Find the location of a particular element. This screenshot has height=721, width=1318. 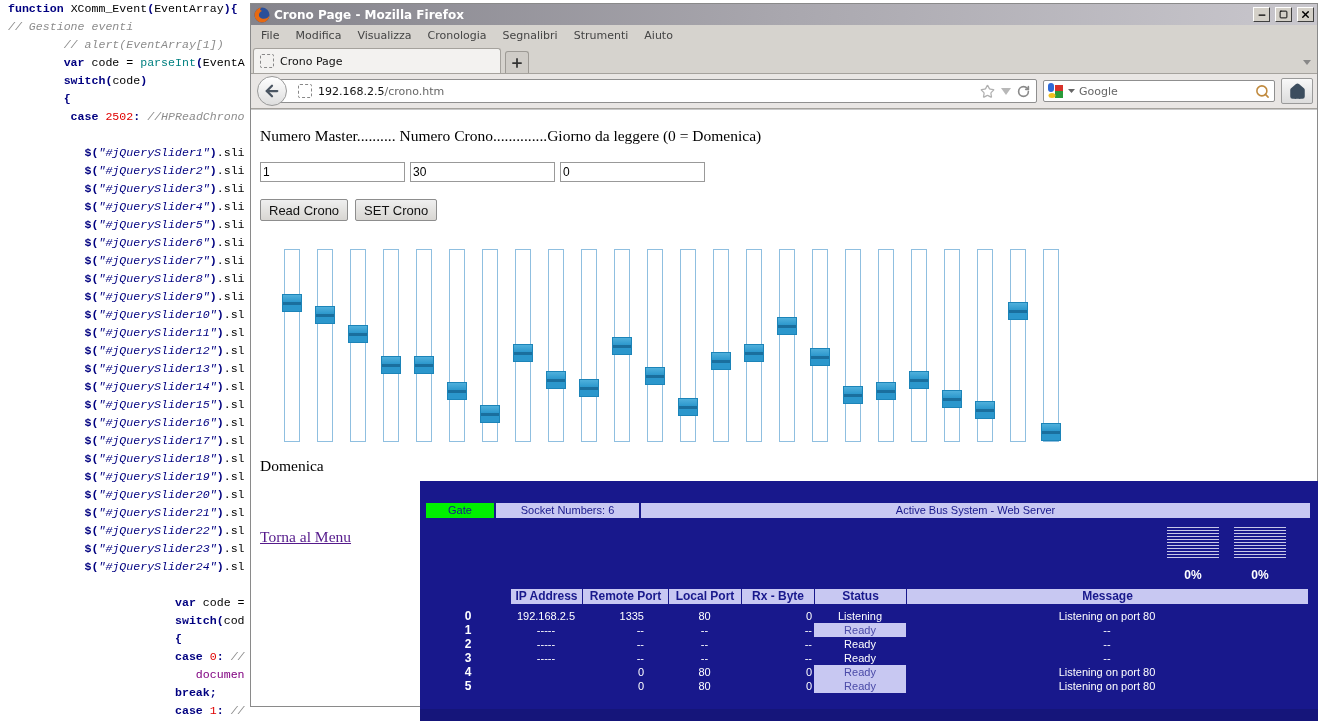

close-icon is located at coordinates (1305, 14).